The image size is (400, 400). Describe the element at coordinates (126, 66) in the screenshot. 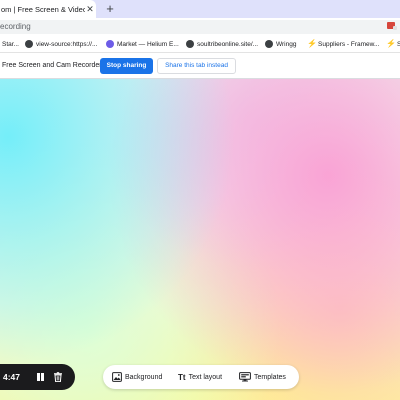

I see `stop-sharing-button: Stop sharing` at that location.